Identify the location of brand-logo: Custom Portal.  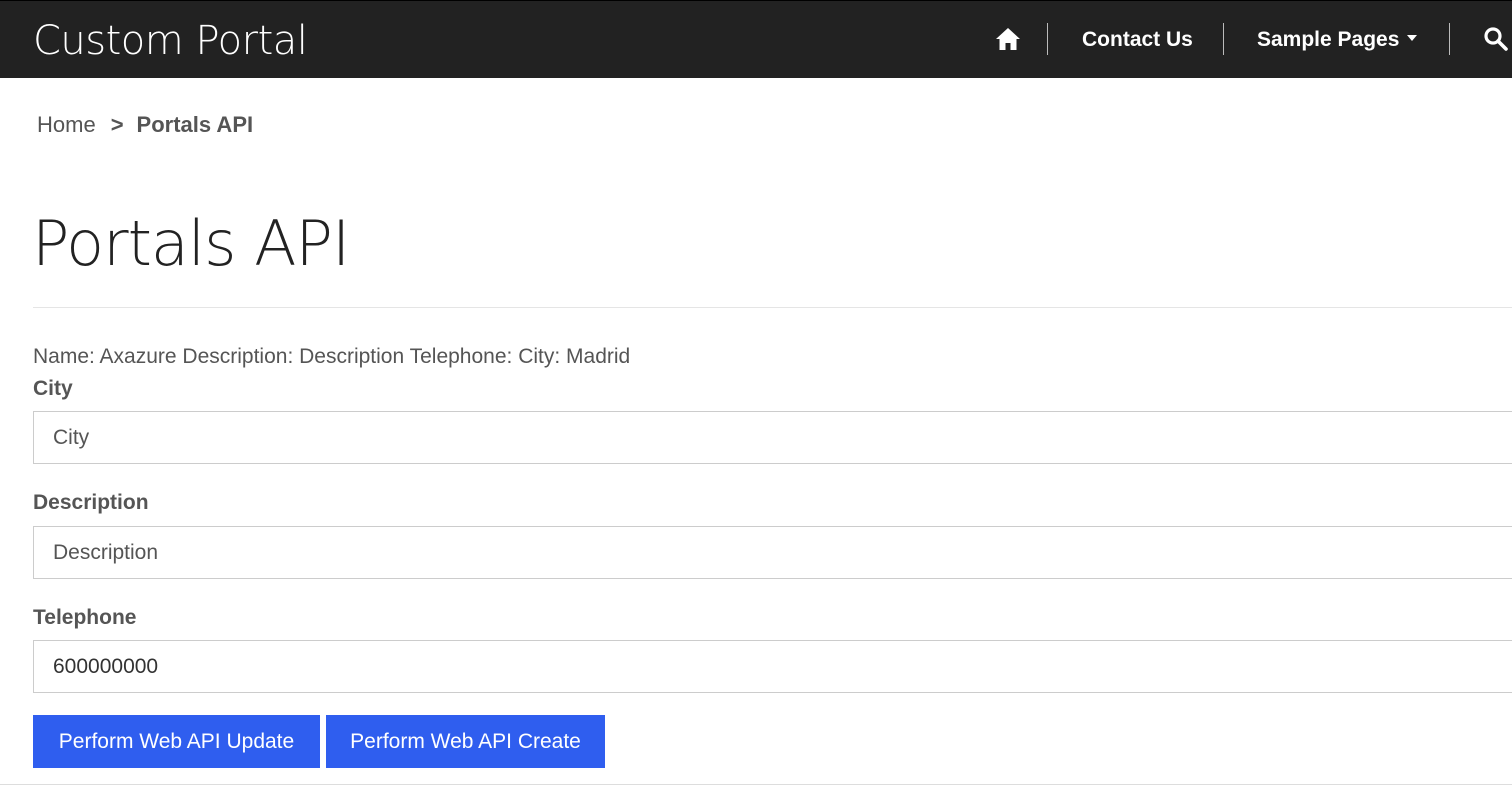
(170, 41).